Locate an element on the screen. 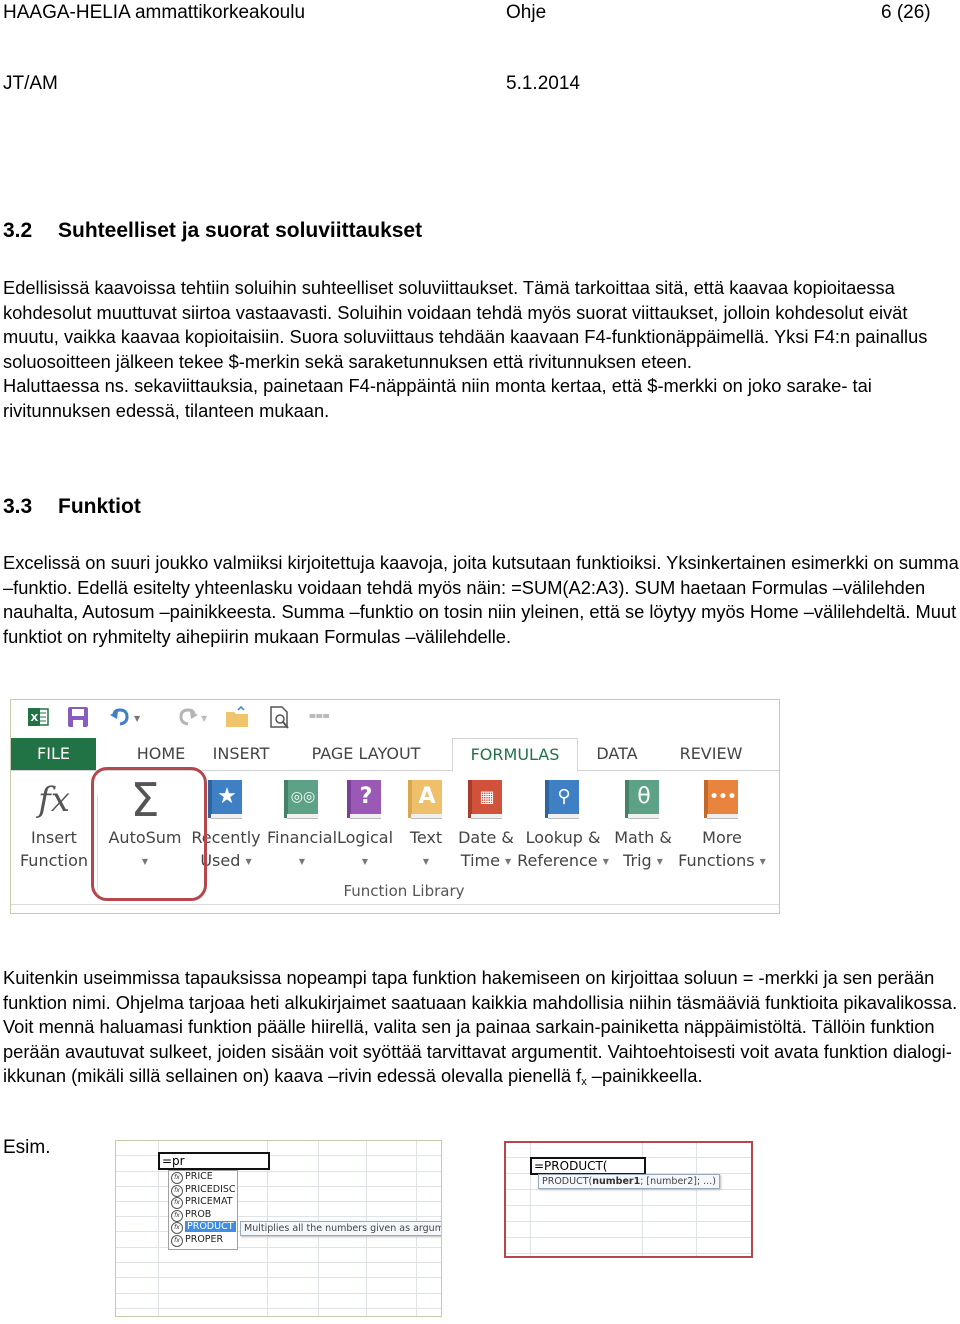 The image size is (960, 1324). more-book-icon: ••• is located at coordinates (722, 800).